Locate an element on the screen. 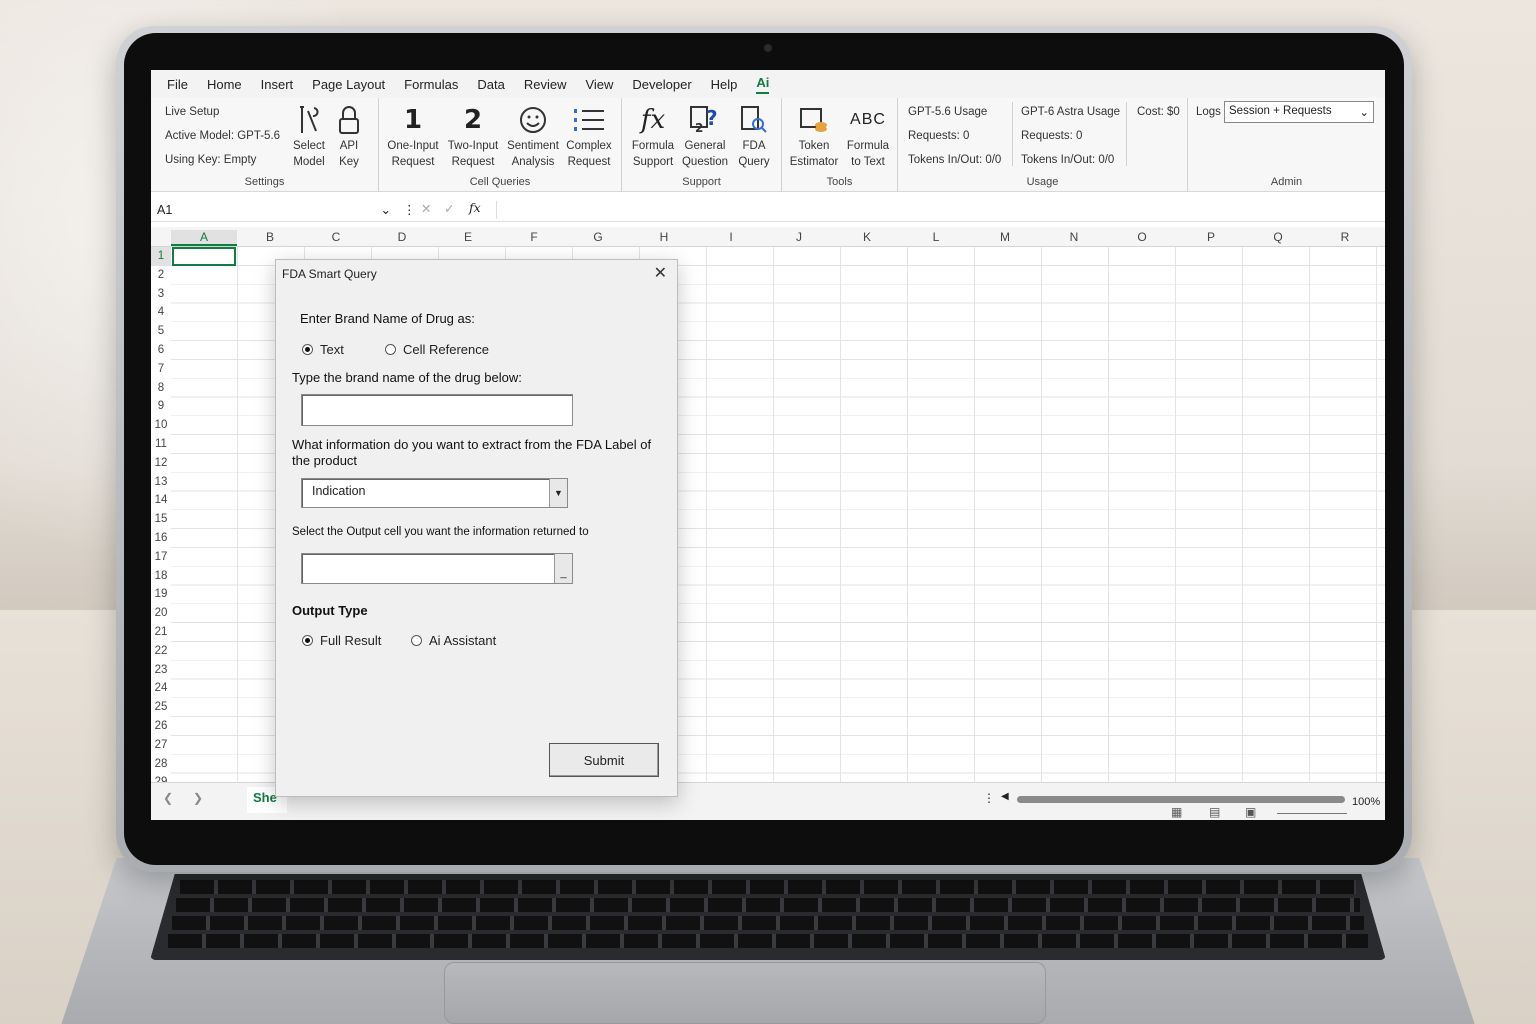  formula-to-text-button: ABC Formula to Text is located at coordinates (868, 136).